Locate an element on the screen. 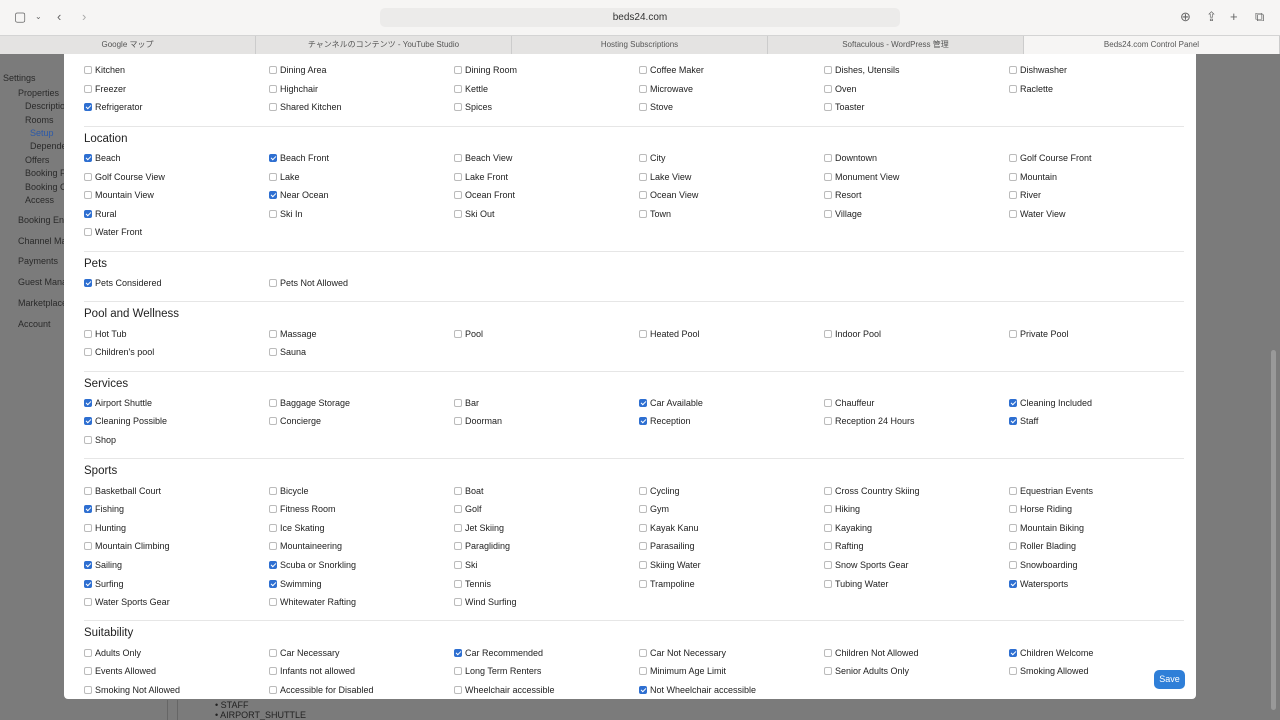  amenity-freezer: Freezer is located at coordinates (176, 89).